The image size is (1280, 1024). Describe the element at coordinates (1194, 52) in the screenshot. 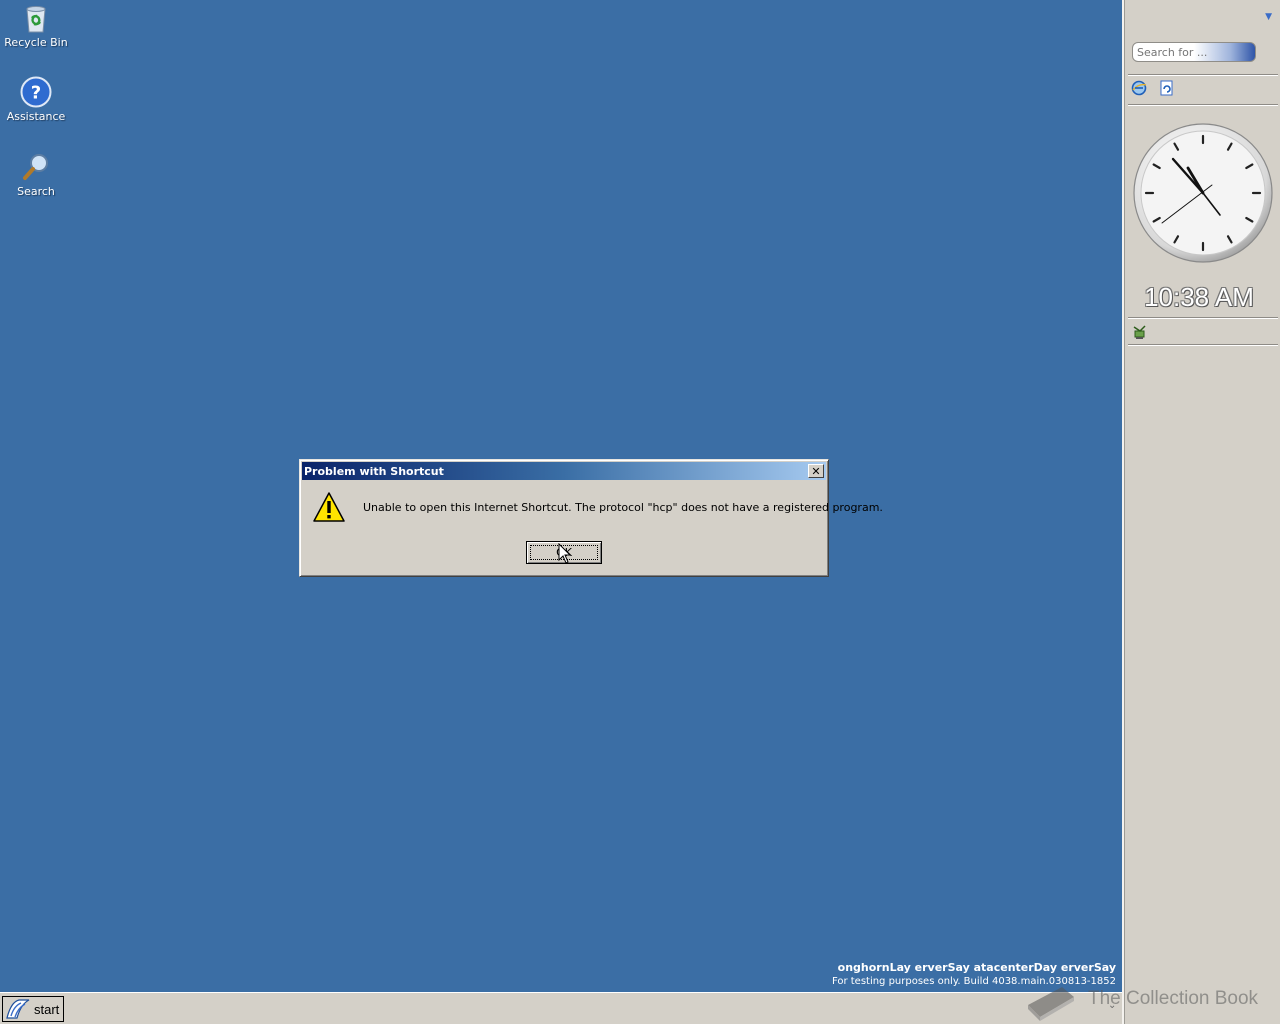

I see `sidebar-search-input` at that location.